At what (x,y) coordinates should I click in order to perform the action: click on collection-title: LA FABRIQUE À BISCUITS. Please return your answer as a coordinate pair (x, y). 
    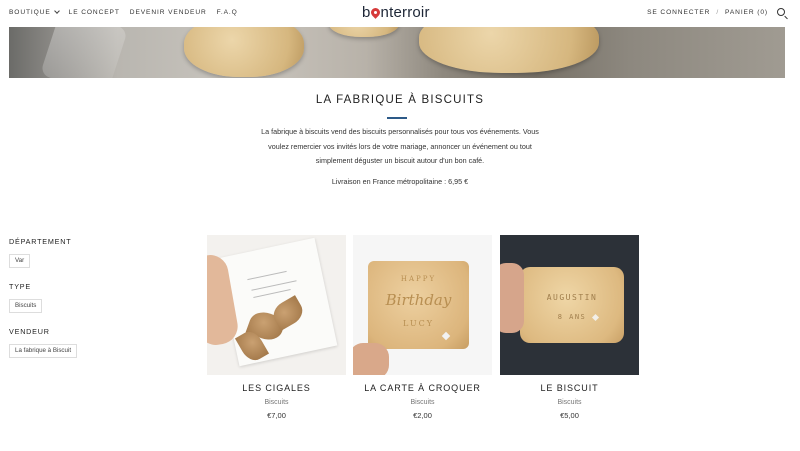
    Looking at the image, I should click on (400, 100).